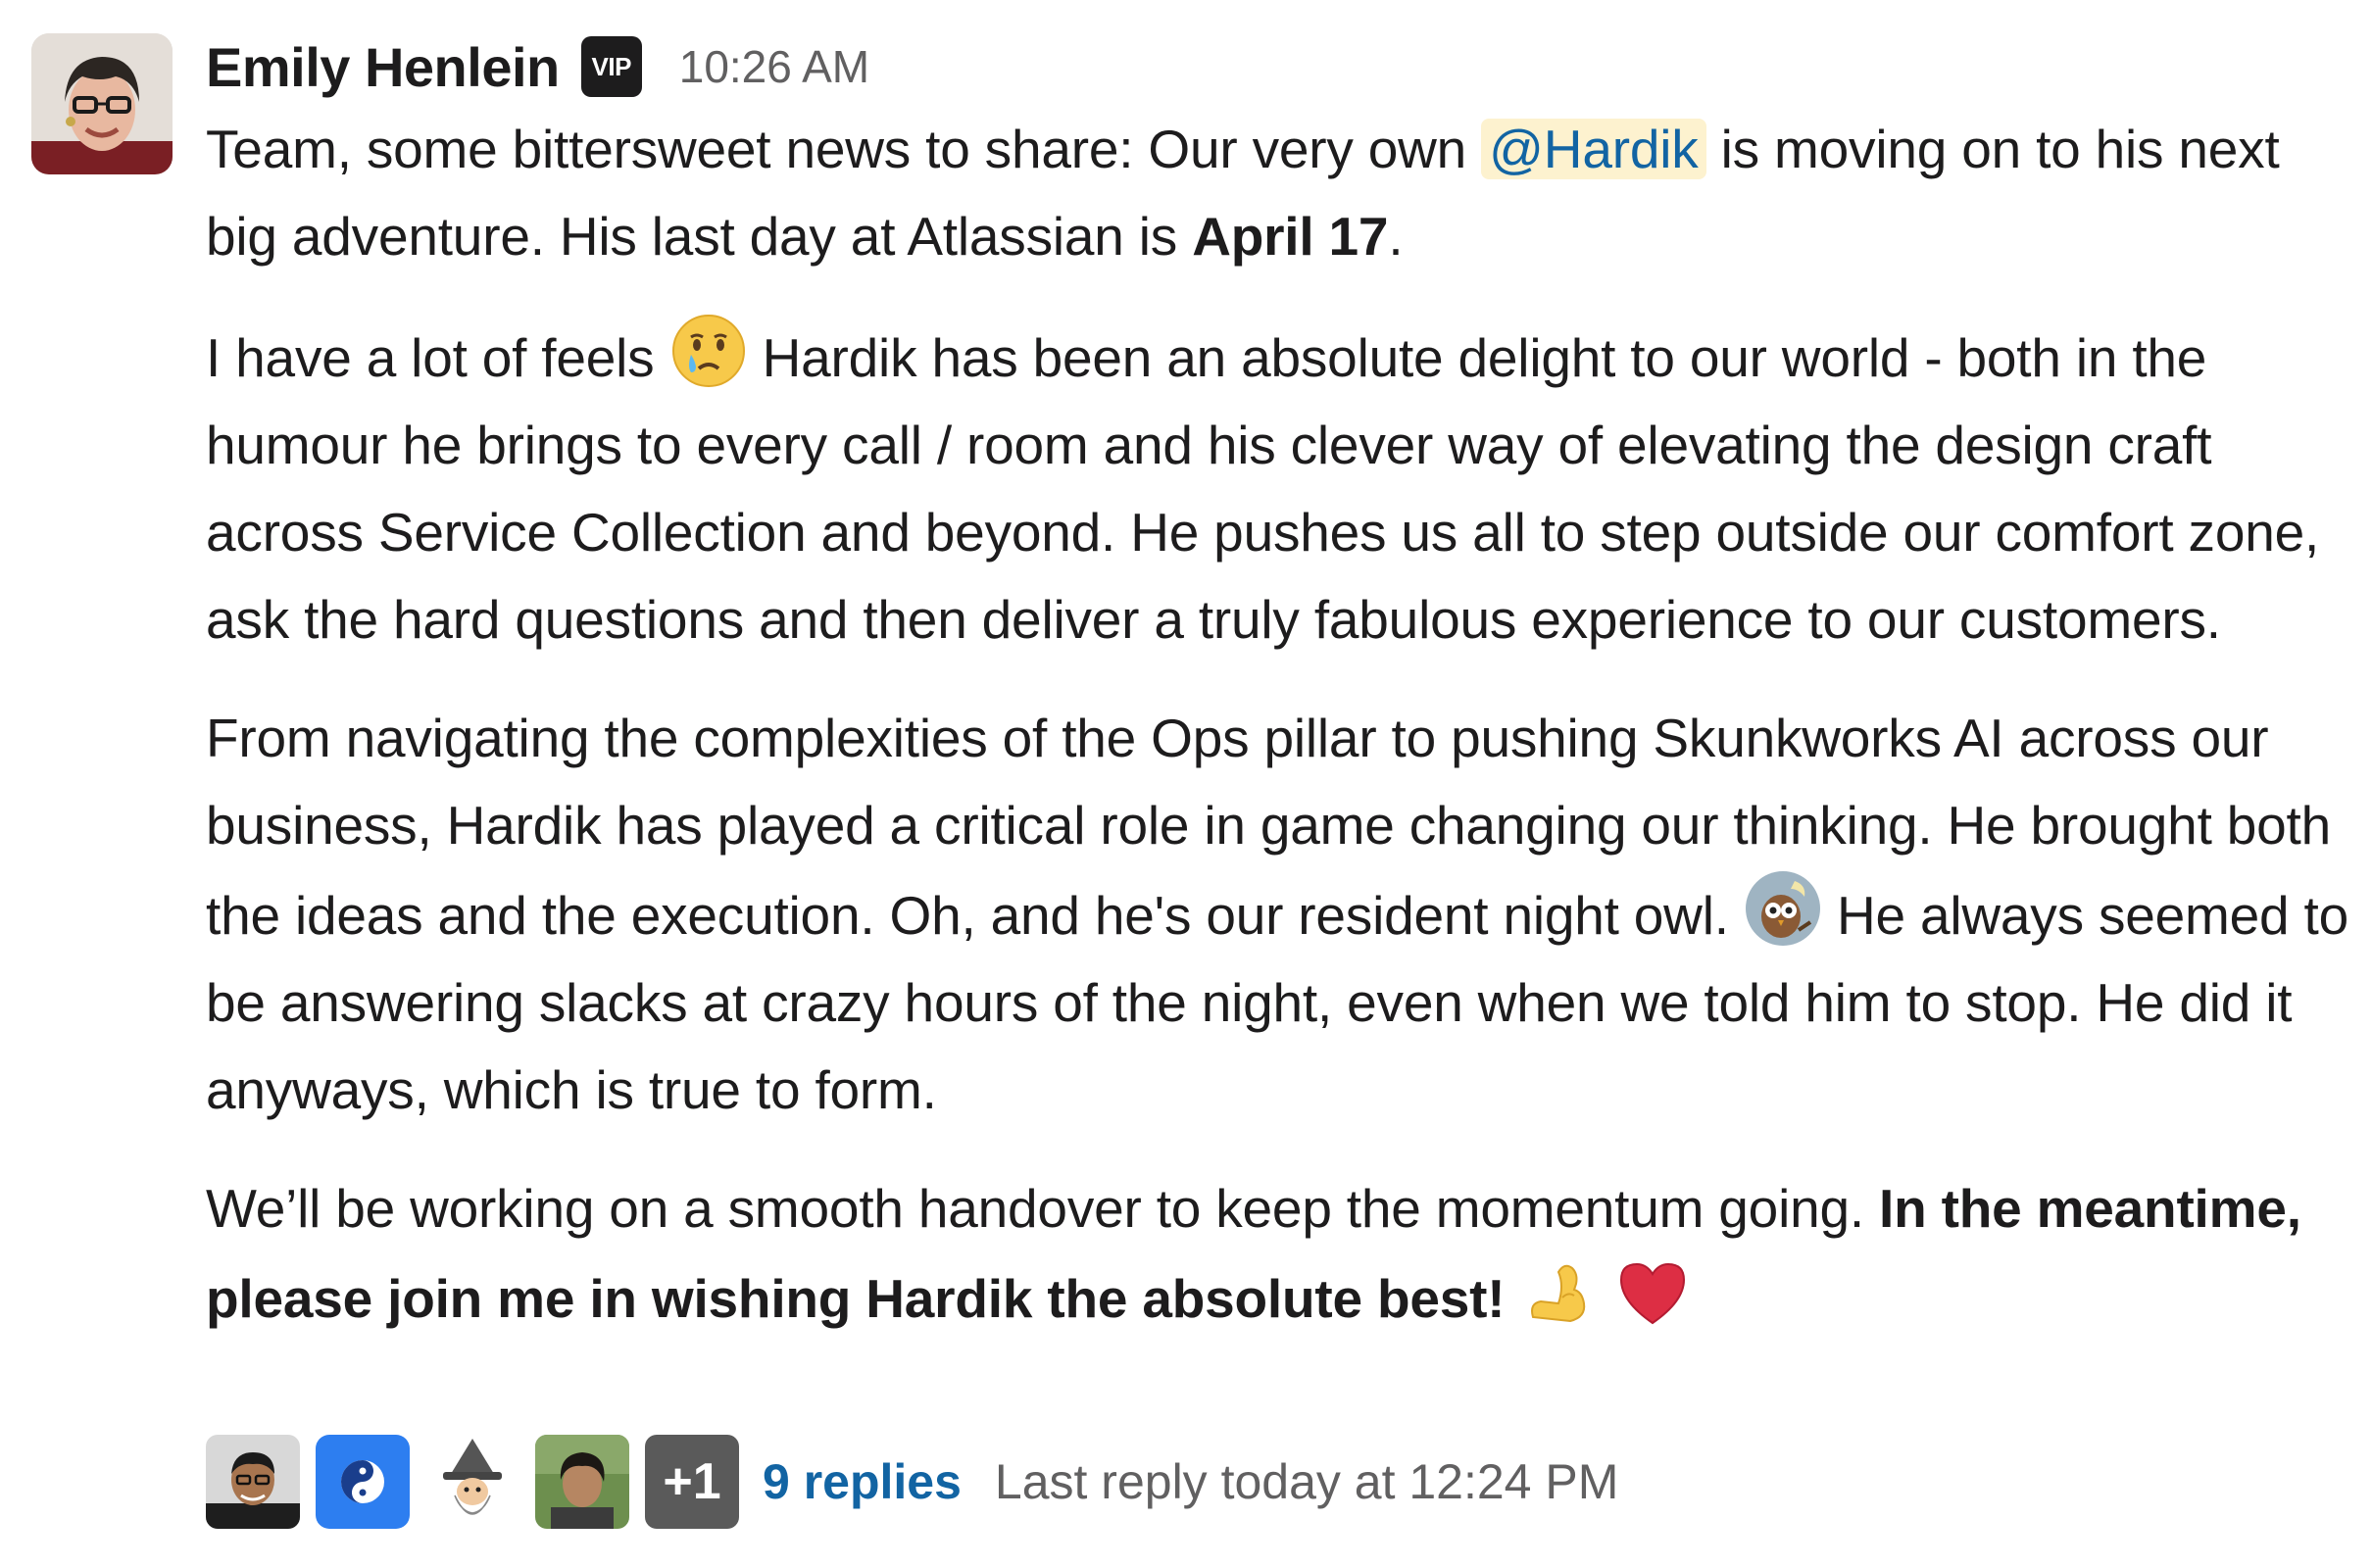  I want to click on message-header: Emily Henlein VIP 10:26 AM, so click(1279, 67).